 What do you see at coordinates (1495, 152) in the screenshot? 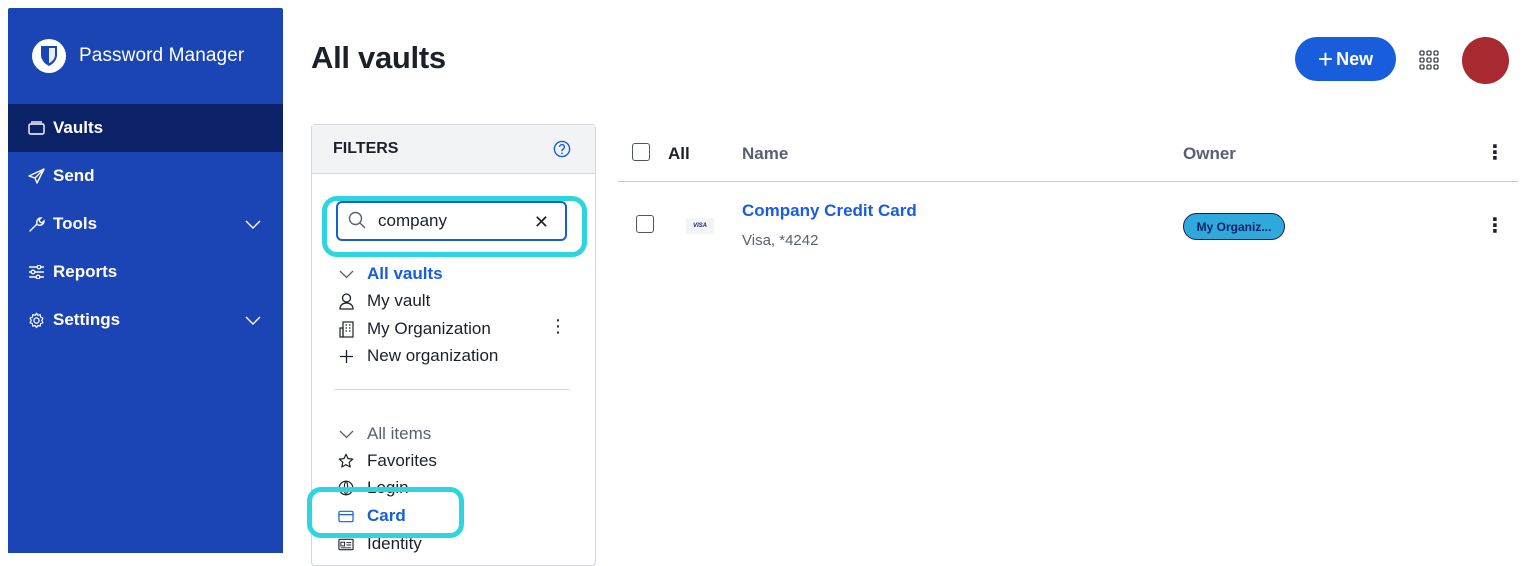
I see `bulk-options-icon: ⋮` at bounding box center [1495, 152].